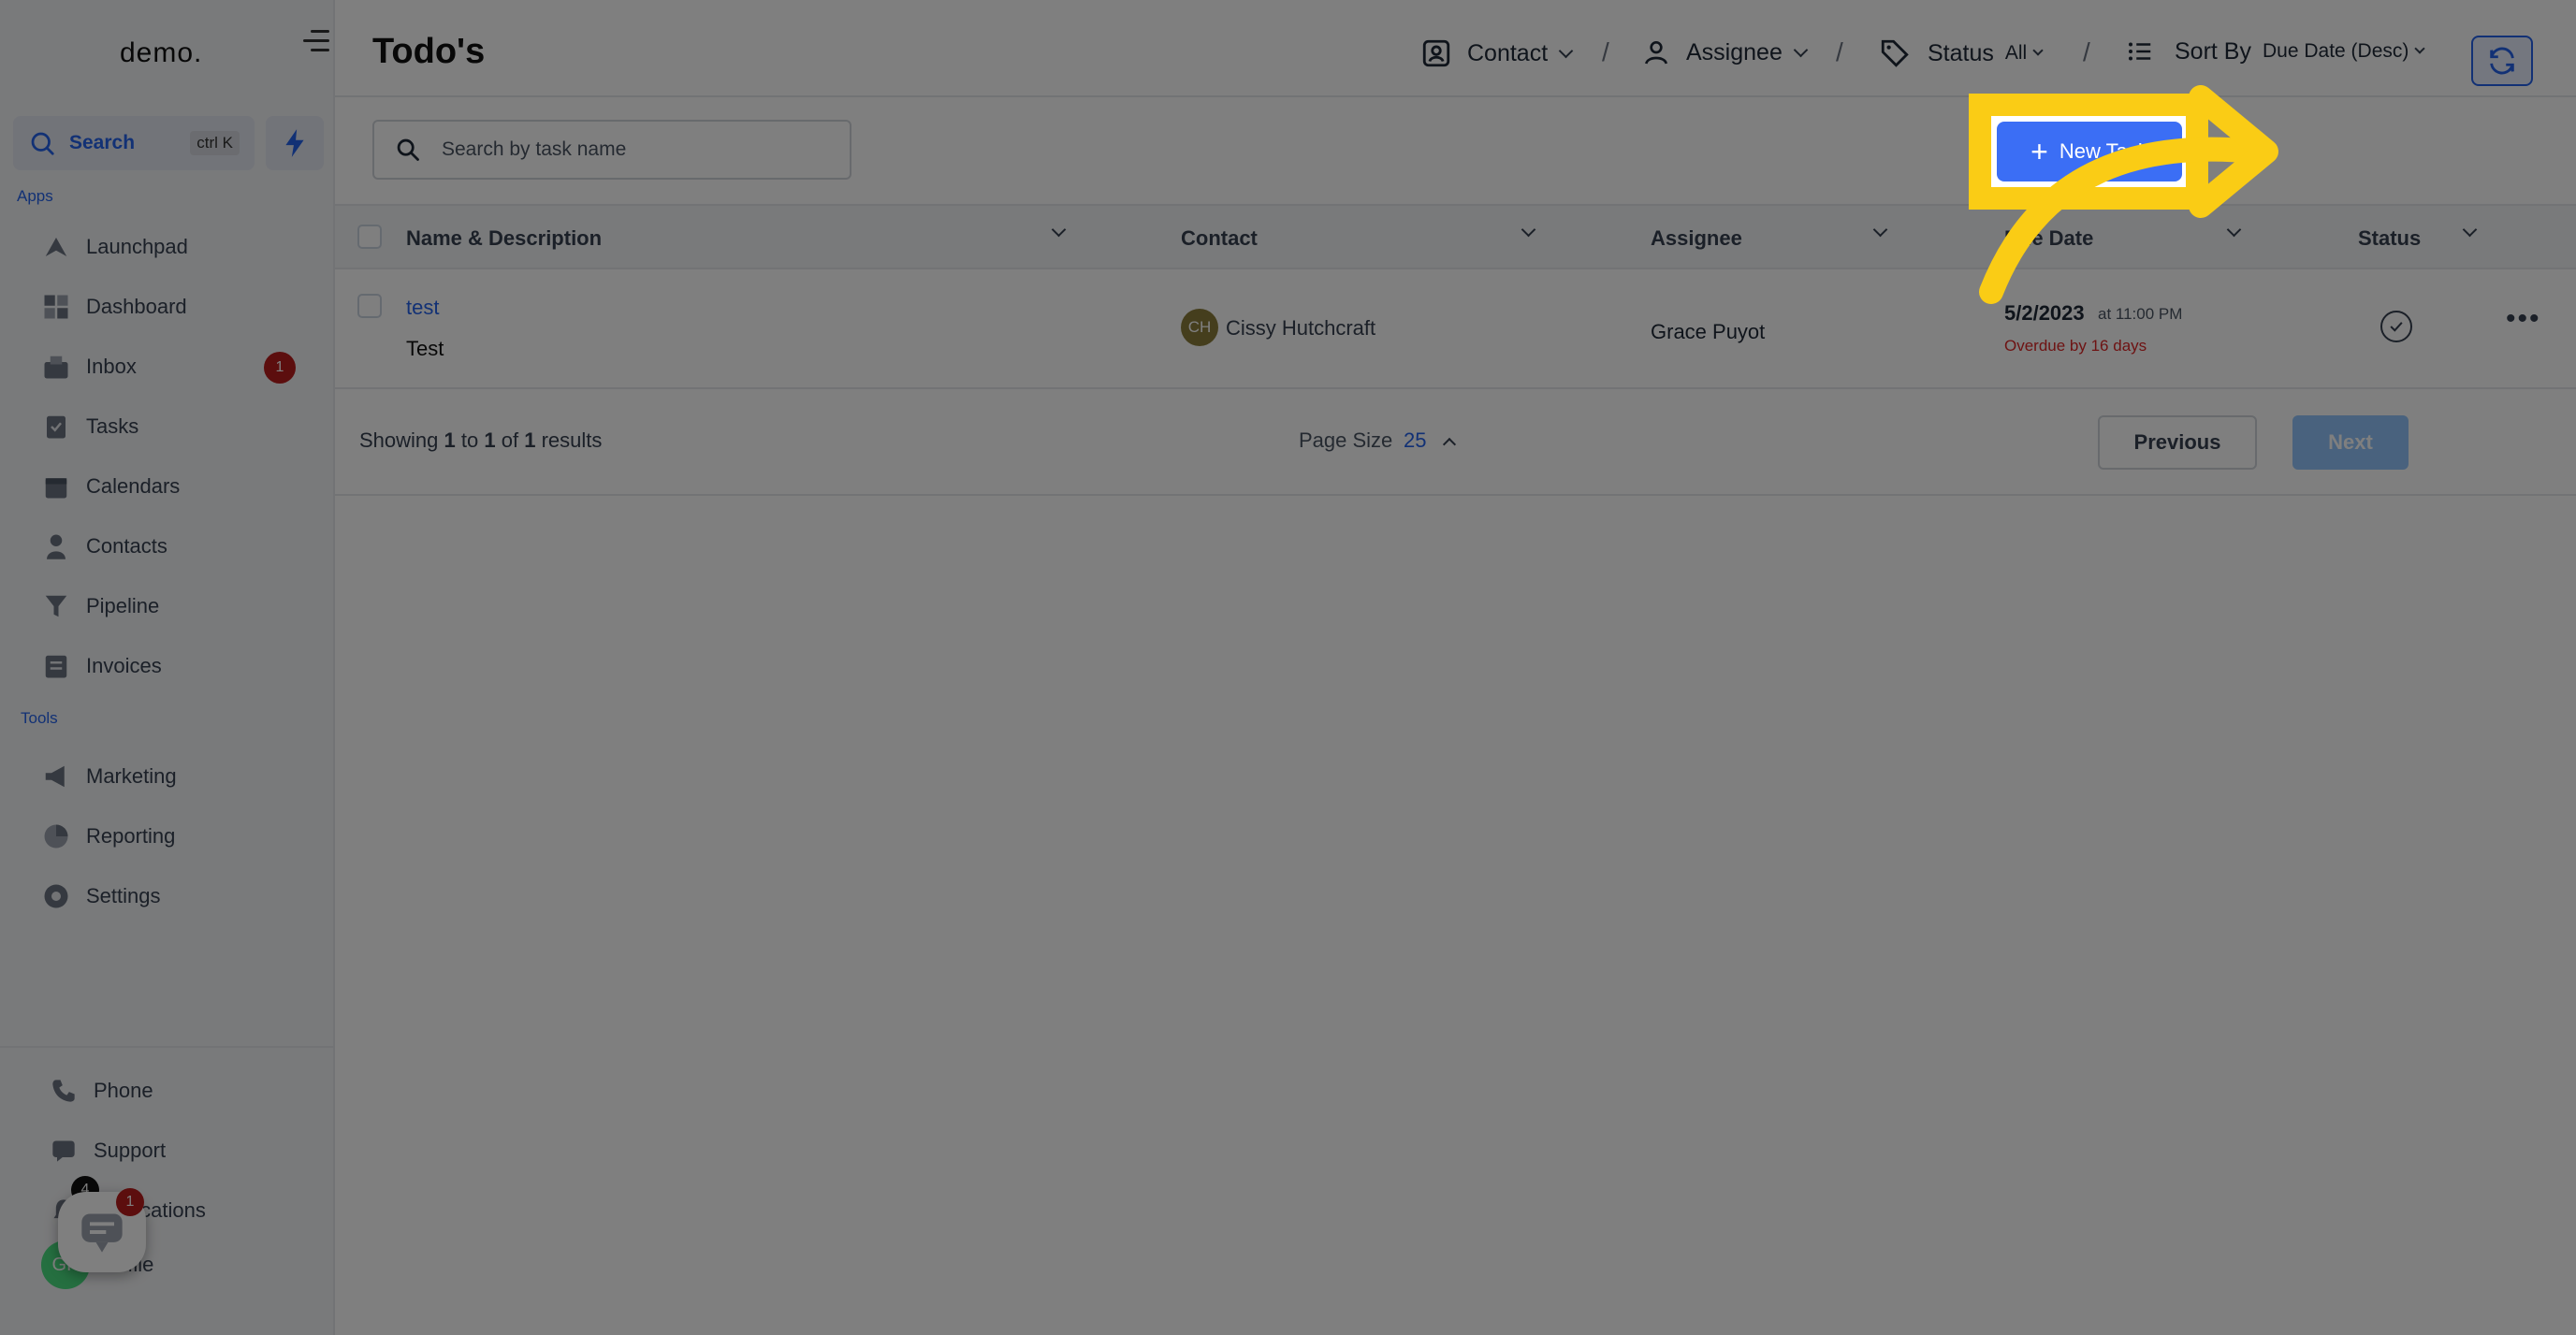  I want to click on sidebar-item-launchpad: Launchpad, so click(114, 247).